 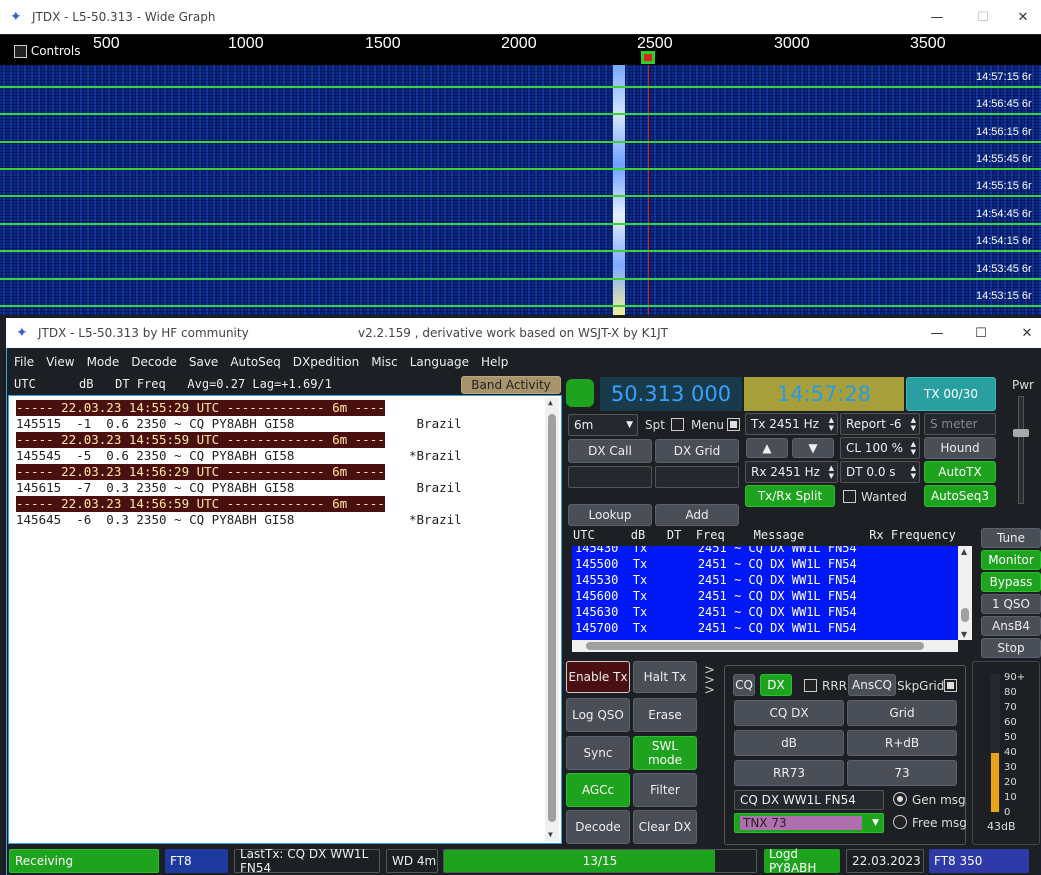 What do you see at coordinates (950, 685) in the screenshot?
I see `skpgrid-checkbox` at bounding box center [950, 685].